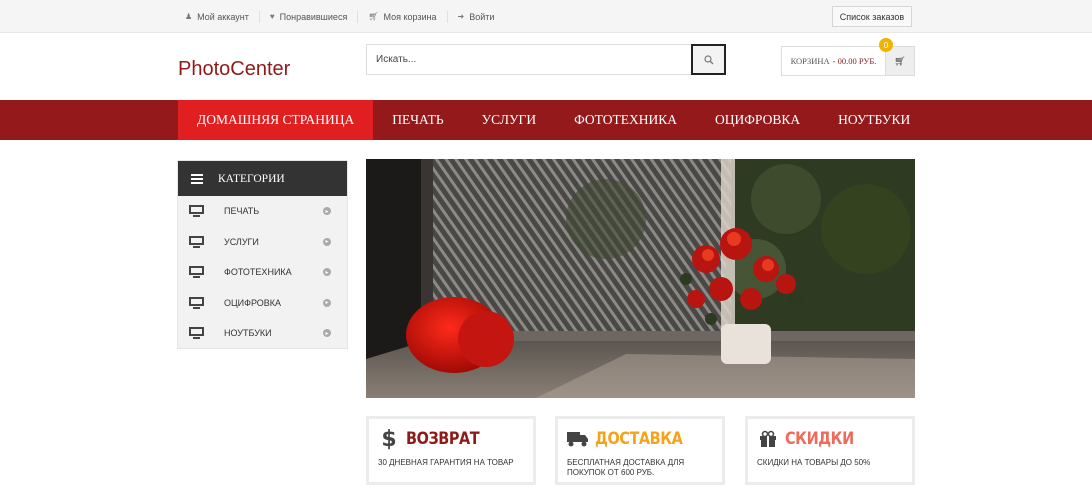  I want to click on categories-title: КАТЕГОРИИ, so click(251, 178).